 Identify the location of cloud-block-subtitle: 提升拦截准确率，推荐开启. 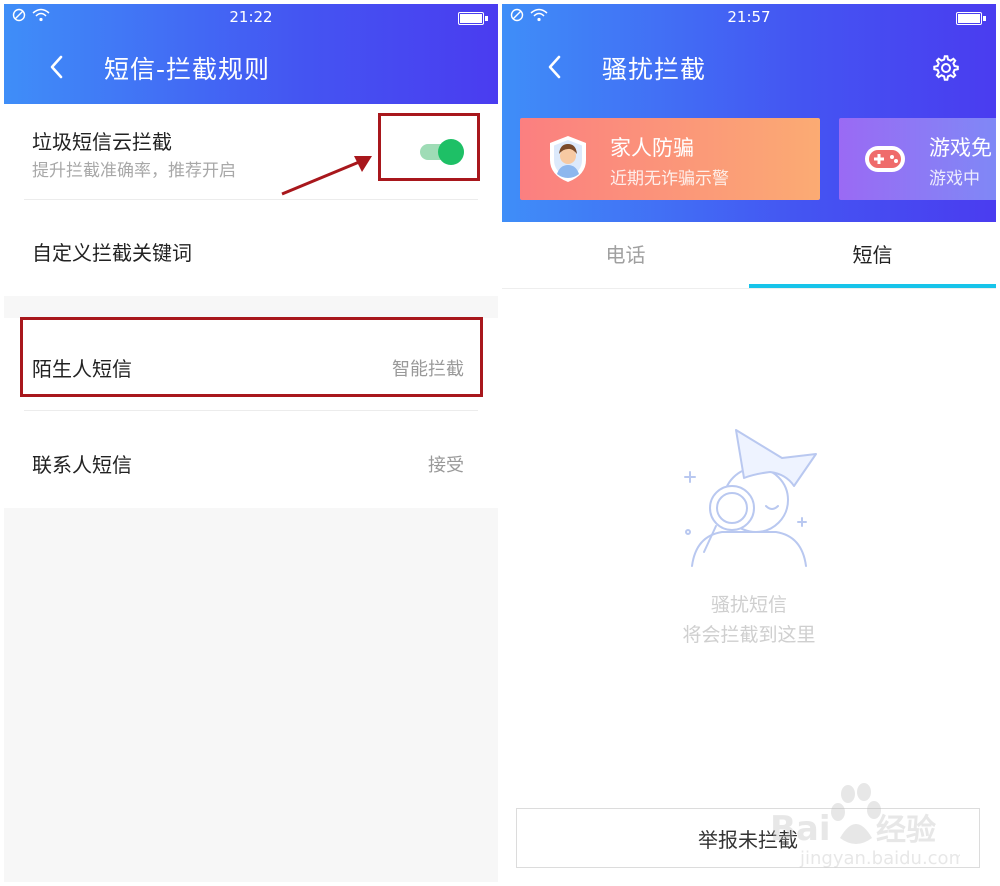
(134, 171).